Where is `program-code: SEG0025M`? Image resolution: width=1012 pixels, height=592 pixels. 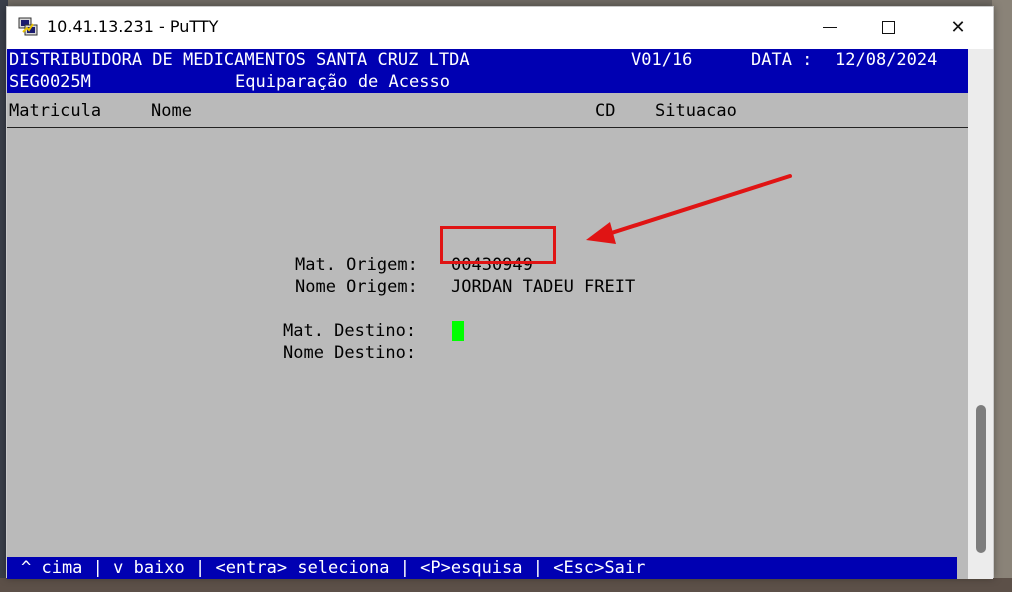
program-code: SEG0025M is located at coordinates (50, 82).